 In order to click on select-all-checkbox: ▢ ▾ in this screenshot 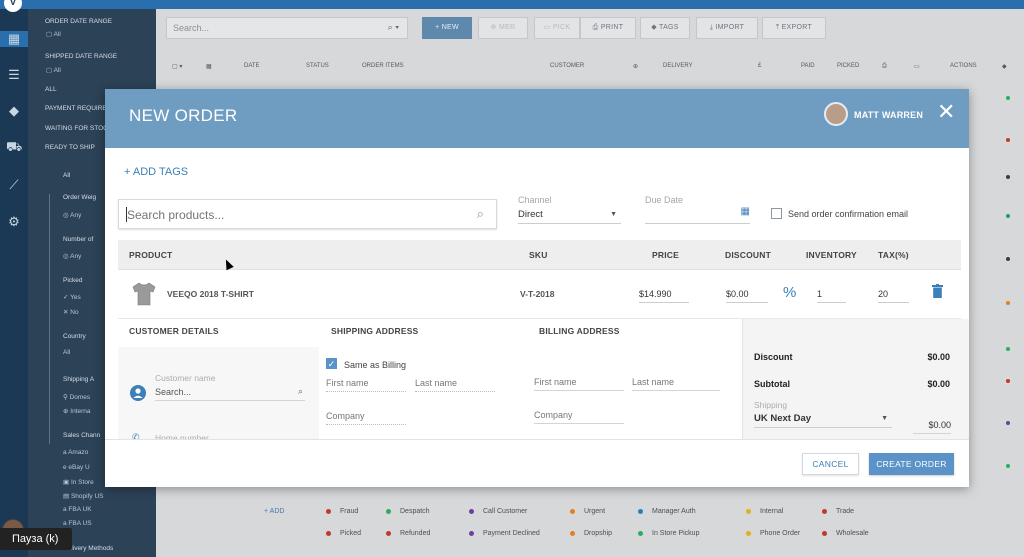, I will do `click(177, 66)`.